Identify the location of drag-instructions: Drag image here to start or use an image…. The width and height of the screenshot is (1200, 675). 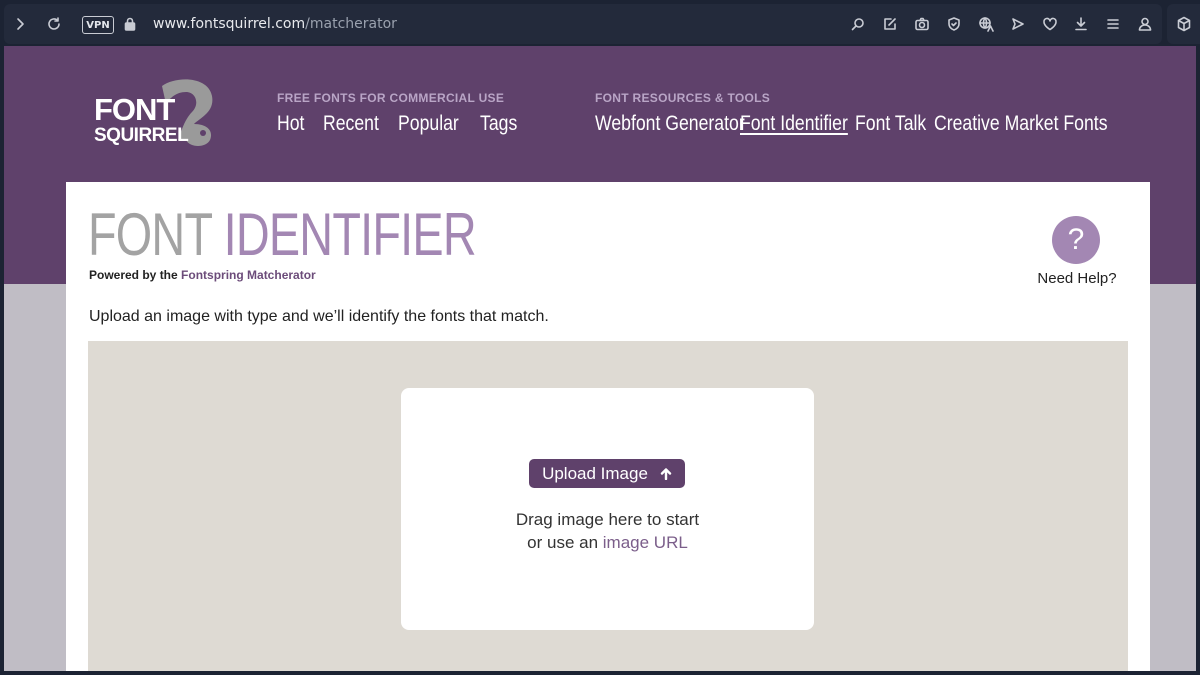
(607, 531).